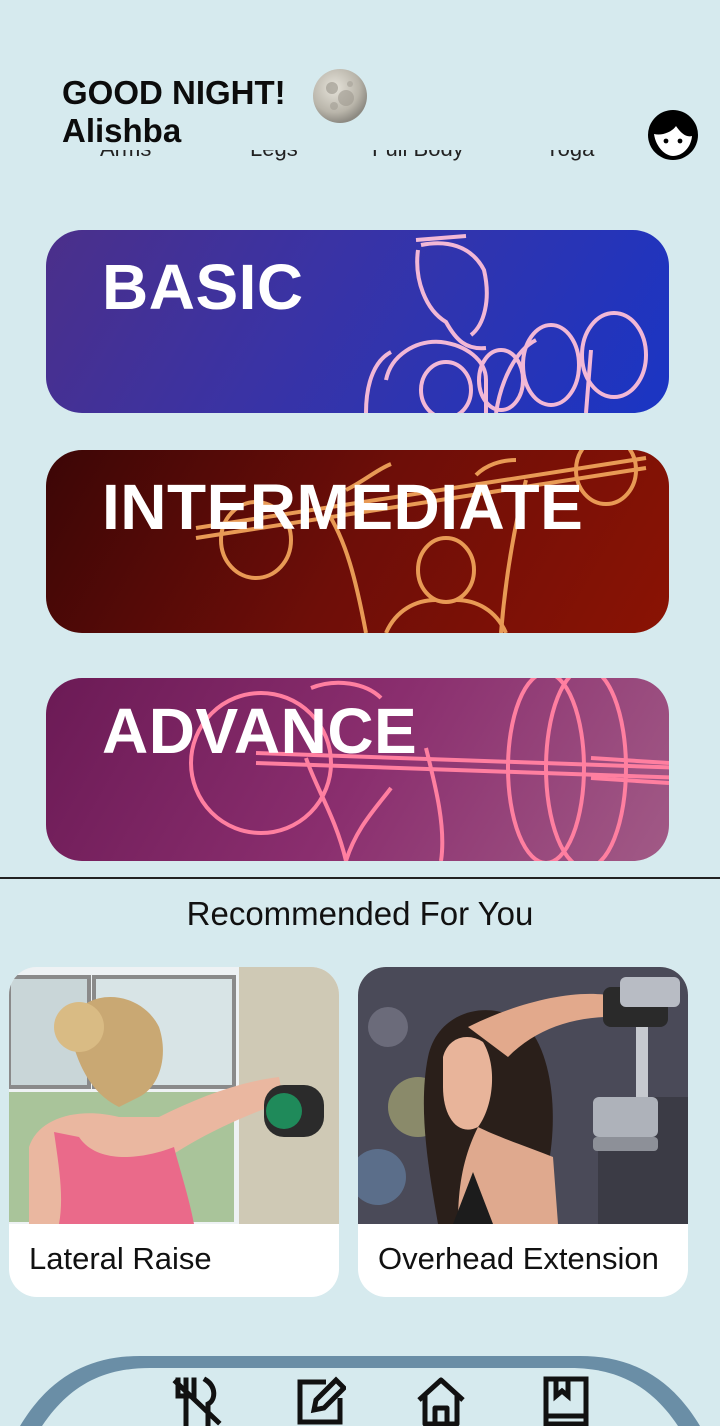  Describe the element at coordinates (274, 156) in the screenshot. I see `category-legs: Legs` at that location.